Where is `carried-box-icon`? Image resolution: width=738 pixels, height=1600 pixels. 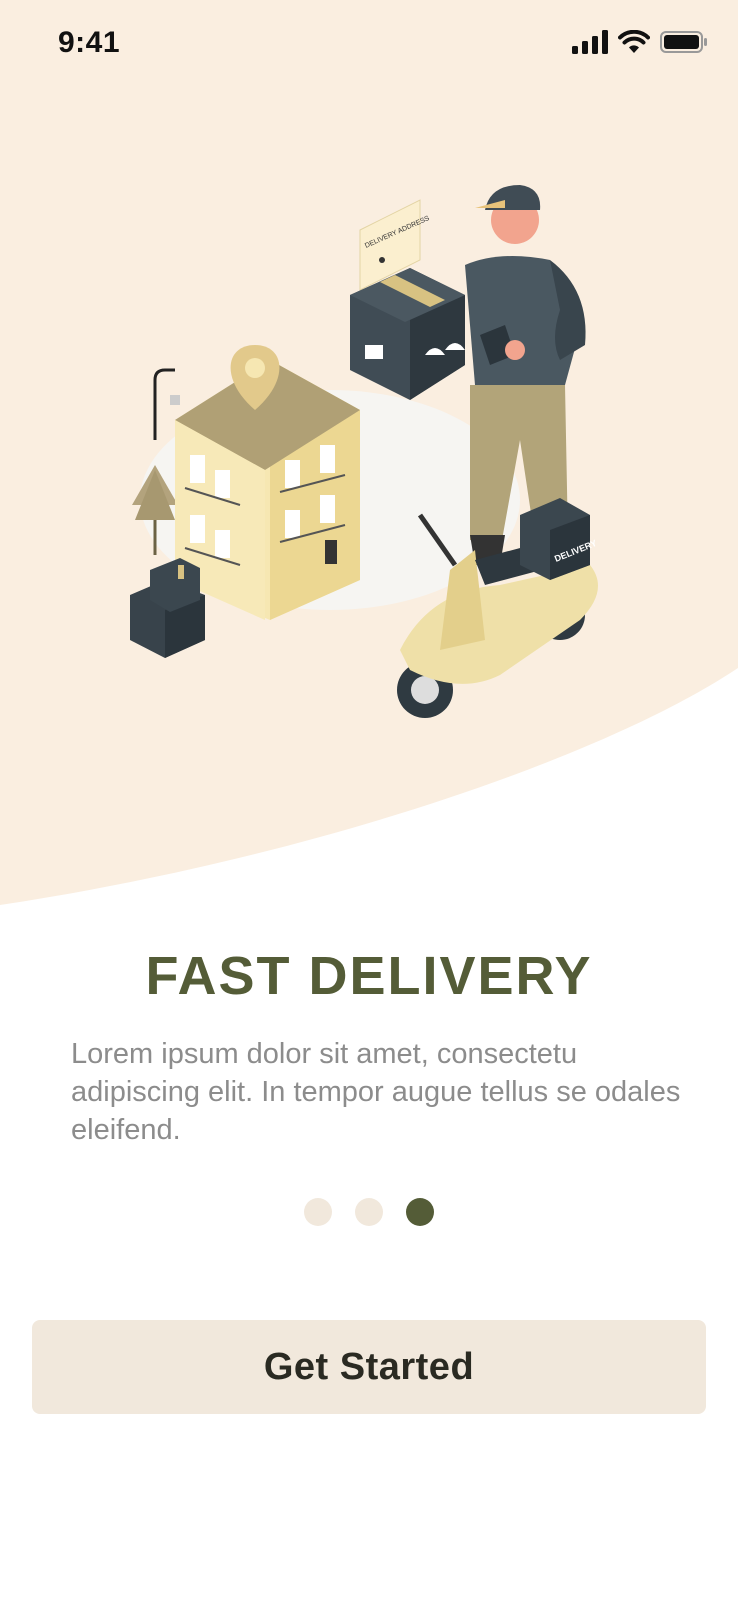
carried-box-icon is located at coordinates (407, 334).